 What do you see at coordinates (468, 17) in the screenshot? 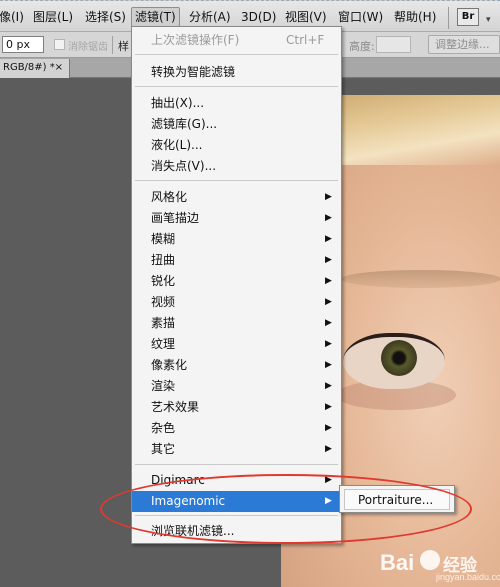
I see `bridge-button: Br` at bounding box center [468, 17].